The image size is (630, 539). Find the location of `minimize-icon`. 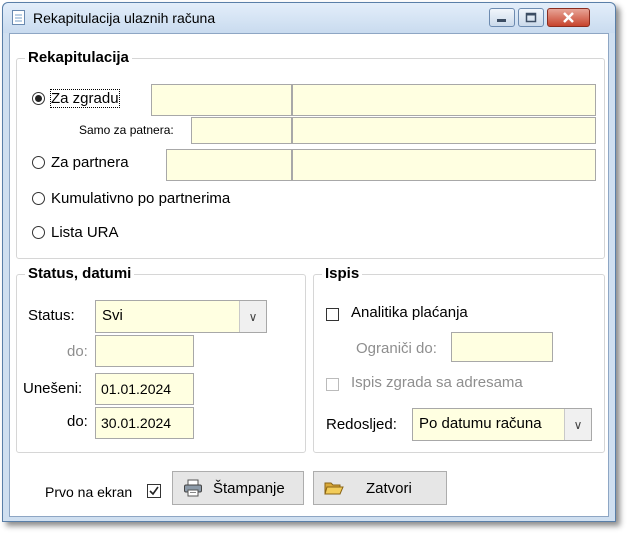

minimize-icon is located at coordinates (501, 20).